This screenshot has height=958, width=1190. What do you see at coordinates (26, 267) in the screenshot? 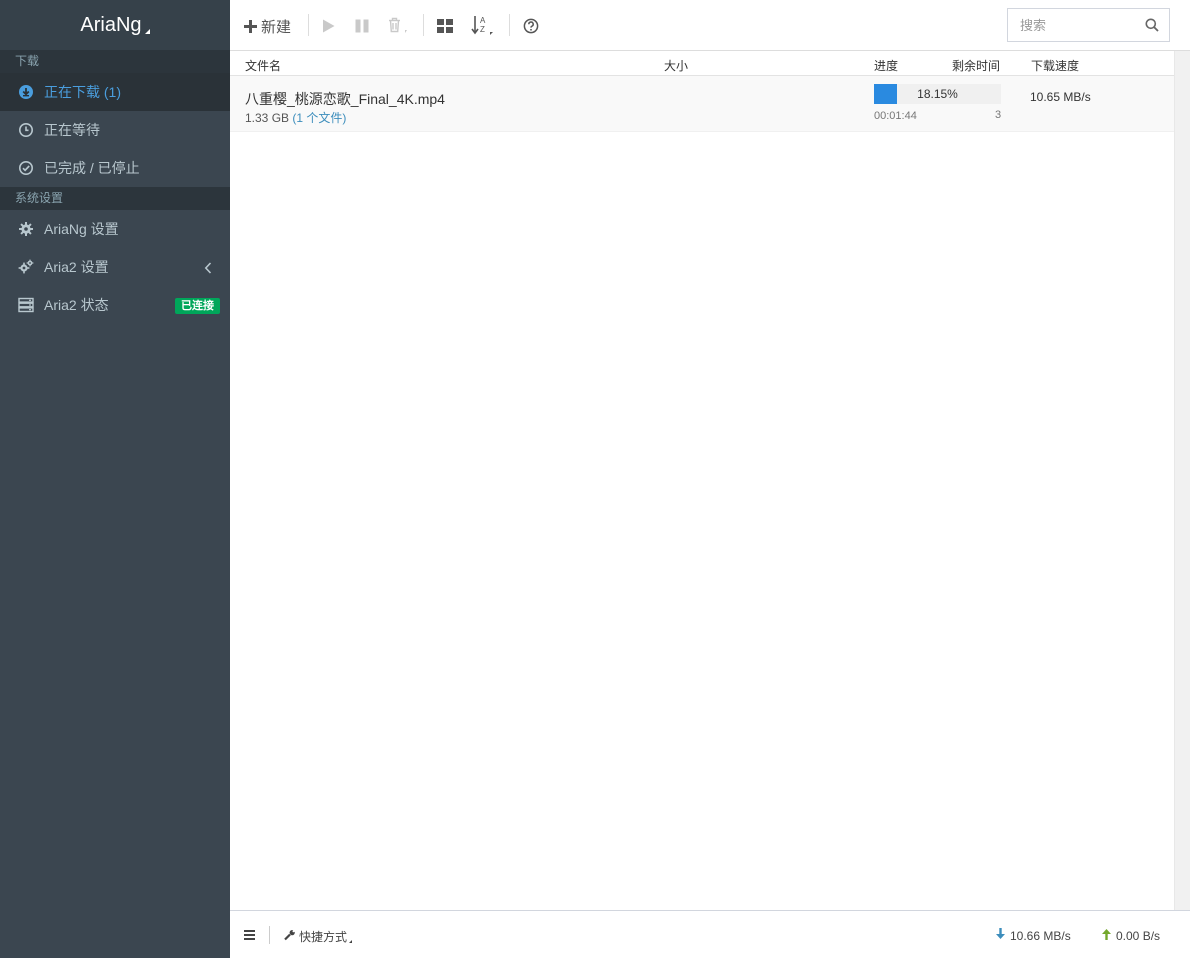
I see `gears-icon` at bounding box center [26, 267].